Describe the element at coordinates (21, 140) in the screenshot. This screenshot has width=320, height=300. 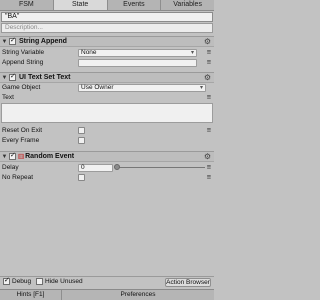
I see `prop-label: Every Frame` at that location.